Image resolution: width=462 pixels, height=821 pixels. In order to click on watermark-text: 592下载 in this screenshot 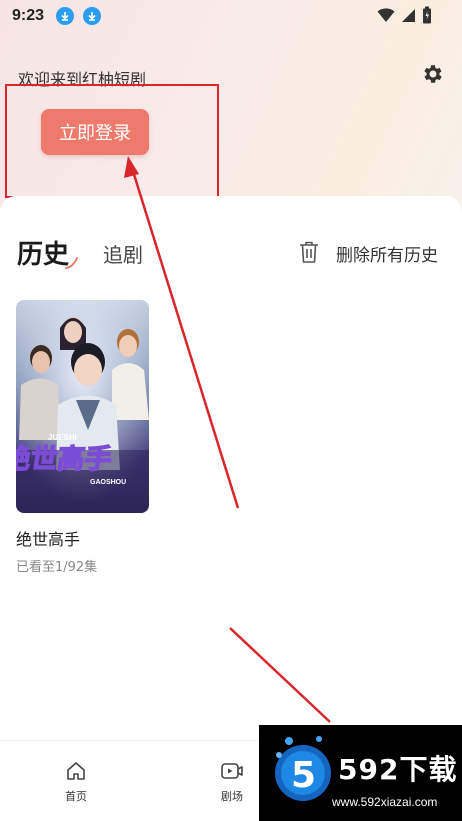, I will do `click(398, 769)`.